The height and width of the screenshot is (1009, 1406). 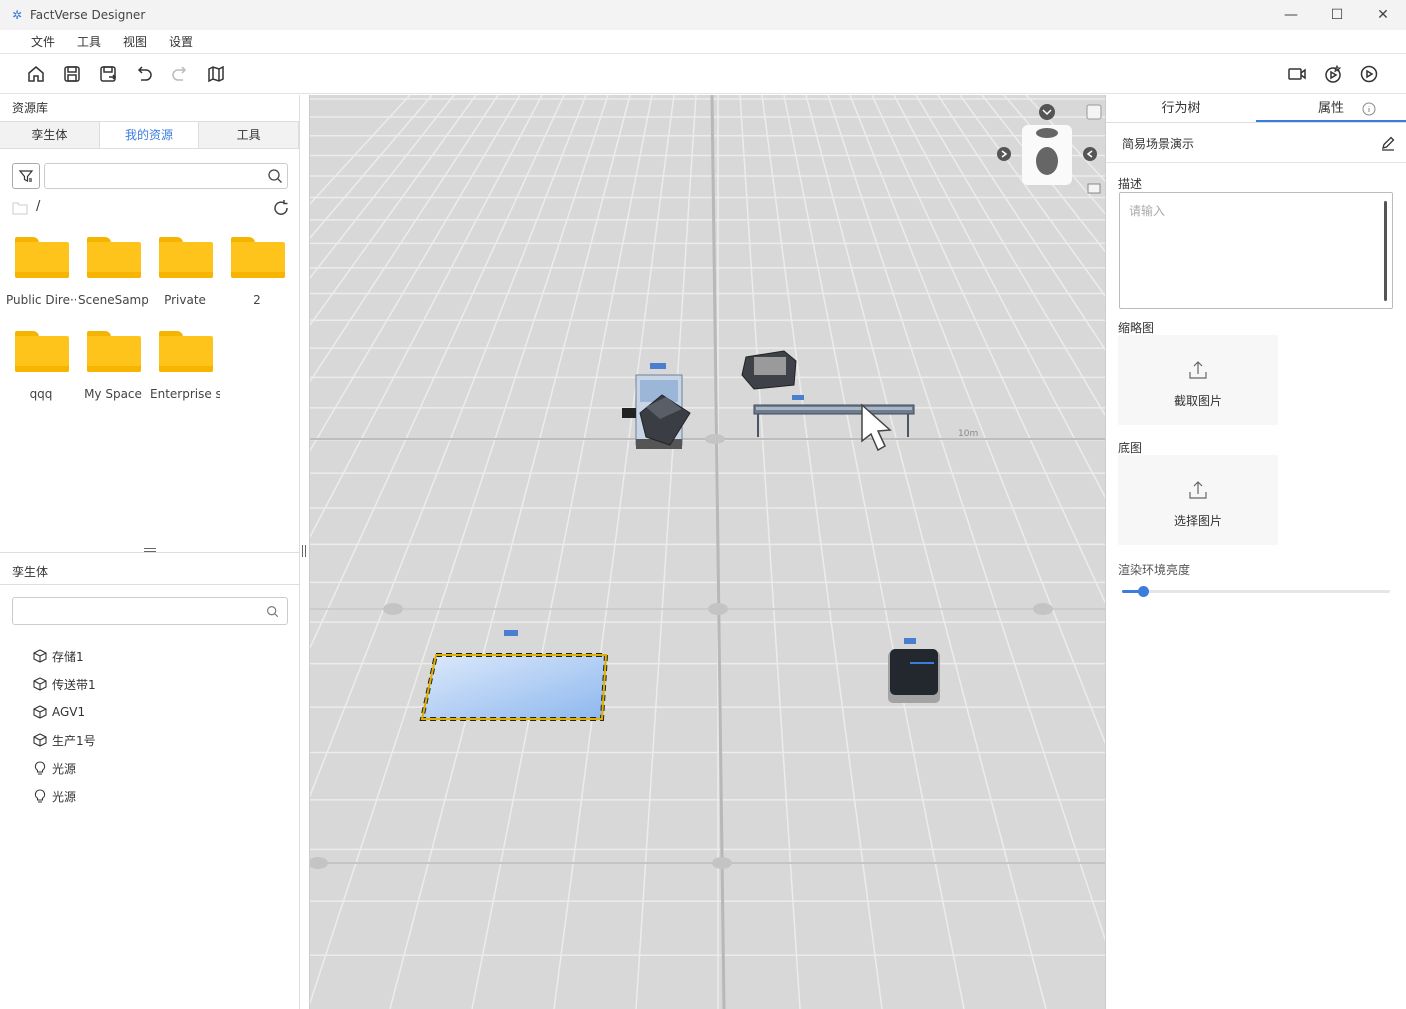 I want to click on play-icon, so click(x=1369, y=74).